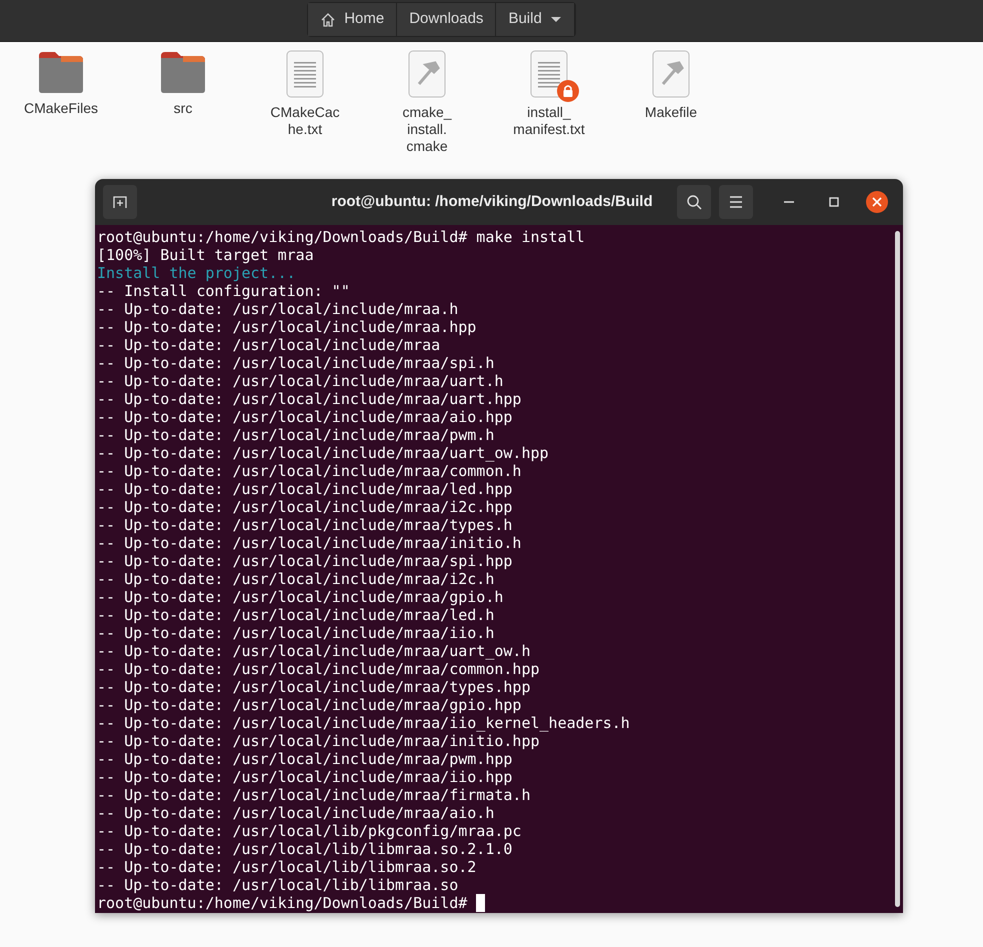 The width and height of the screenshot is (983, 947). What do you see at coordinates (305, 777) in the screenshot?
I see `output-line: -- Up-to-date: /usr/local/include/mraa/iio.hpp` at bounding box center [305, 777].